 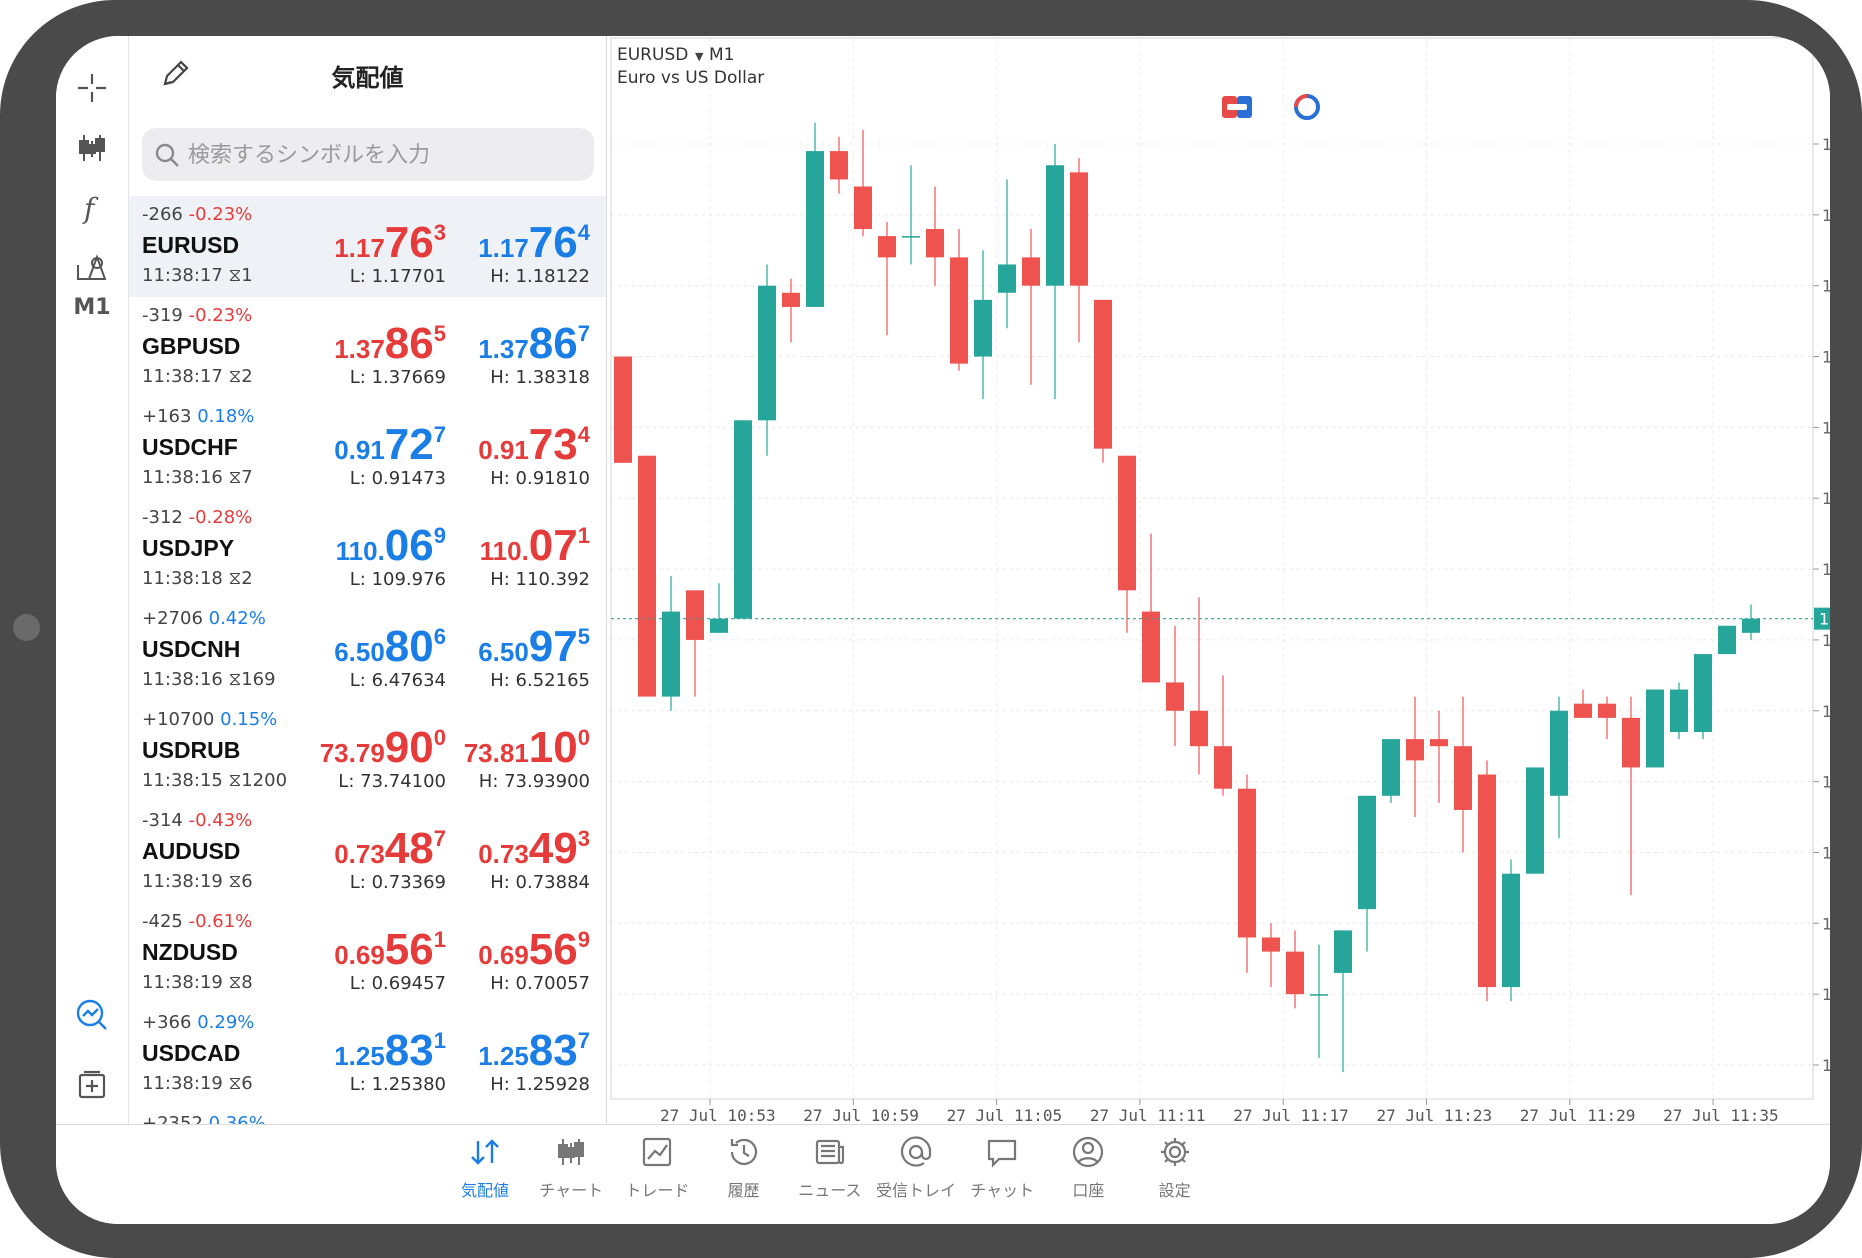 I want to click on bid-price-pips: 06, so click(x=409, y=545).